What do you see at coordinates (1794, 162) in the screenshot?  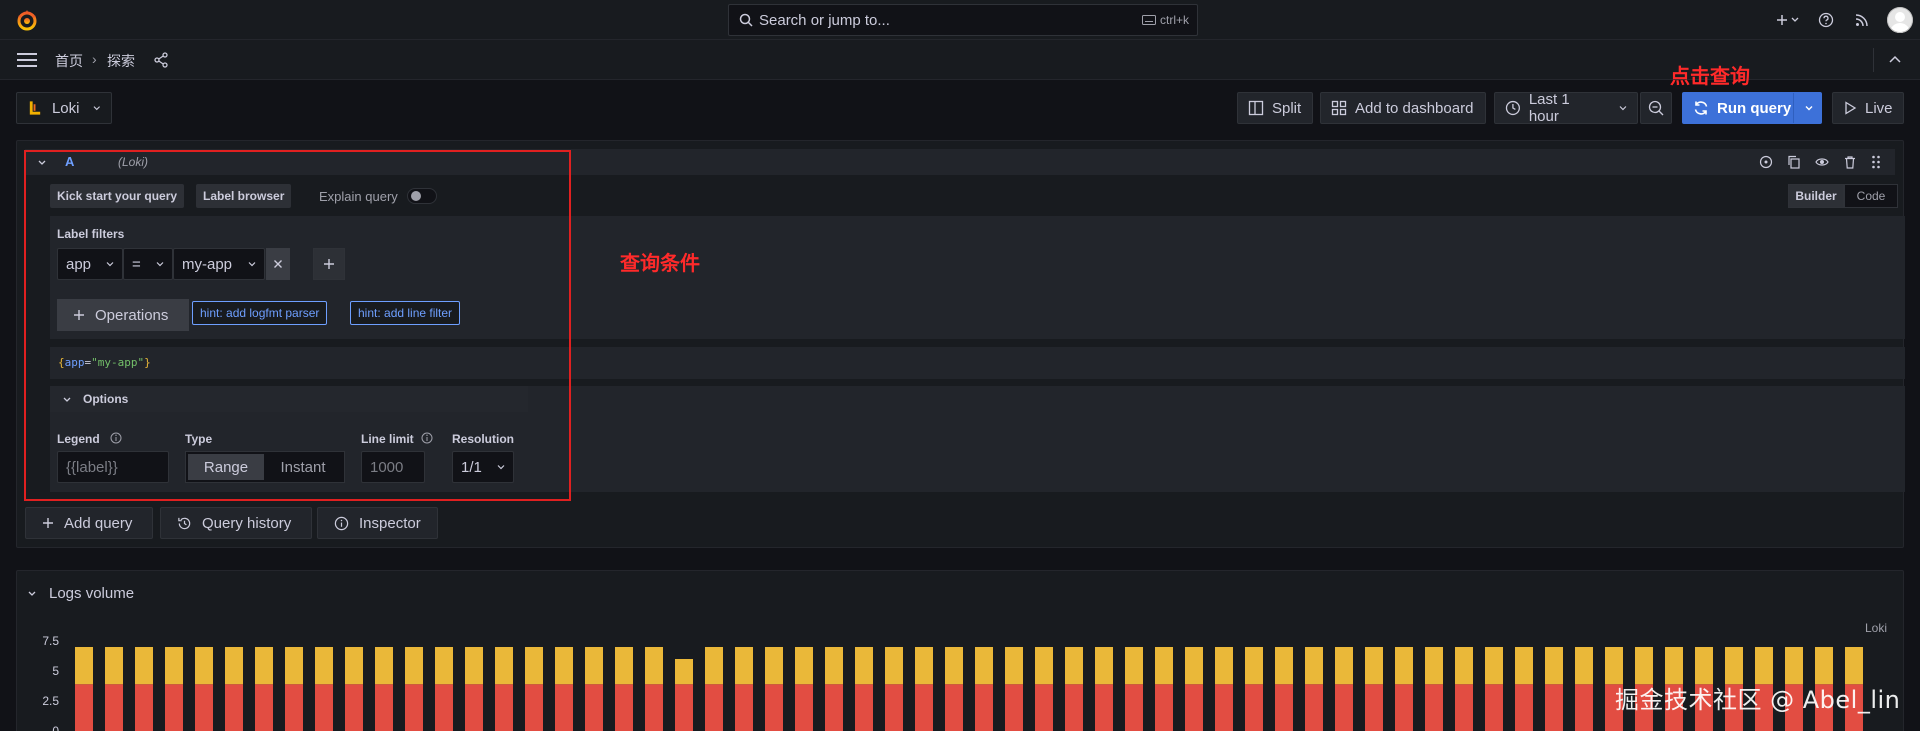 I see `copy-icon` at bounding box center [1794, 162].